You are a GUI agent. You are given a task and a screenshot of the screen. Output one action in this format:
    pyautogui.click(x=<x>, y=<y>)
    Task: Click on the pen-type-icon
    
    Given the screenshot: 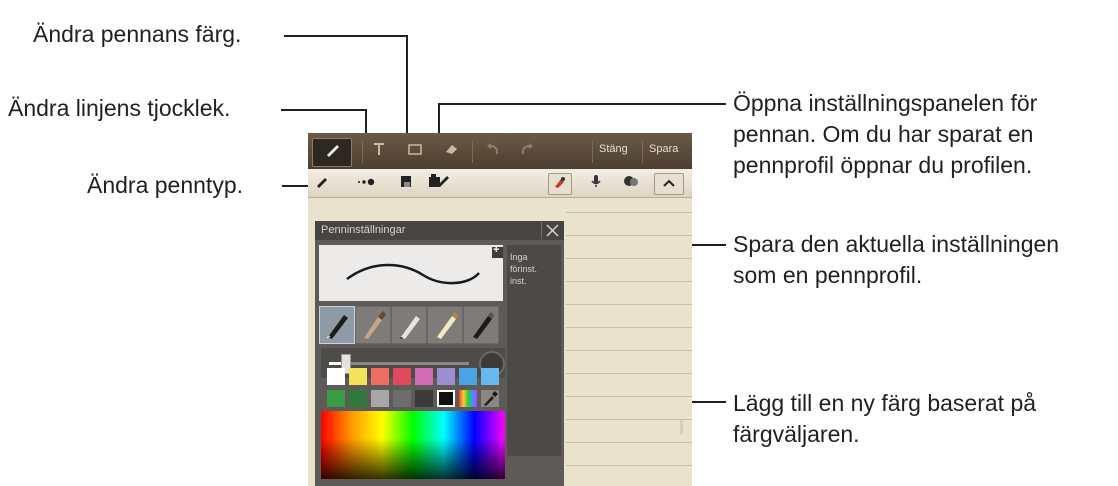 What is the action you would take?
    pyautogui.click(x=322, y=183)
    